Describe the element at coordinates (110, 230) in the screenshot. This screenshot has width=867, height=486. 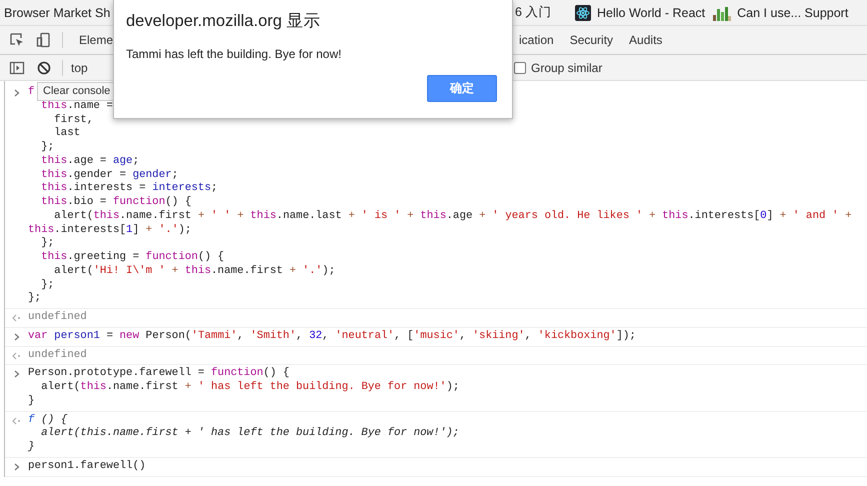
I see `code-line: this.interests[1] + '.');` at that location.